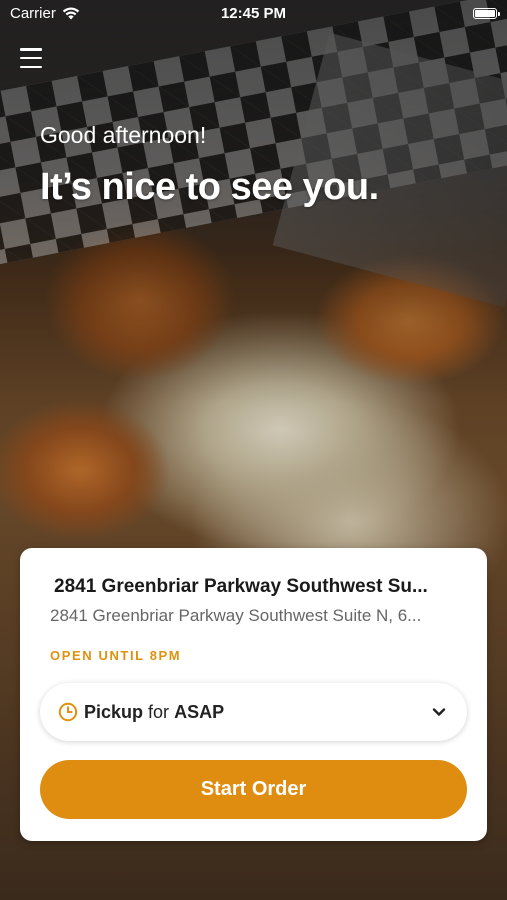 The height and width of the screenshot is (900, 507). I want to click on start-order-button: Start Order, so click(253, 789).